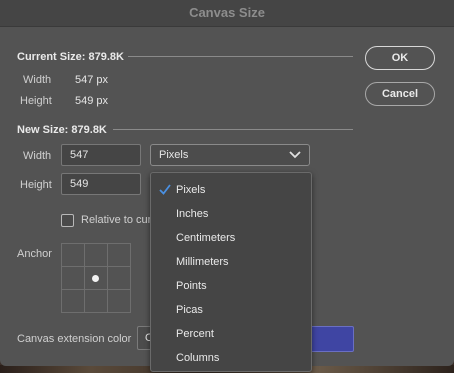  What do you see at coordinates (240, 56) in the screenshot?
I see `current-size-divider` at bounding box center [240, 56].